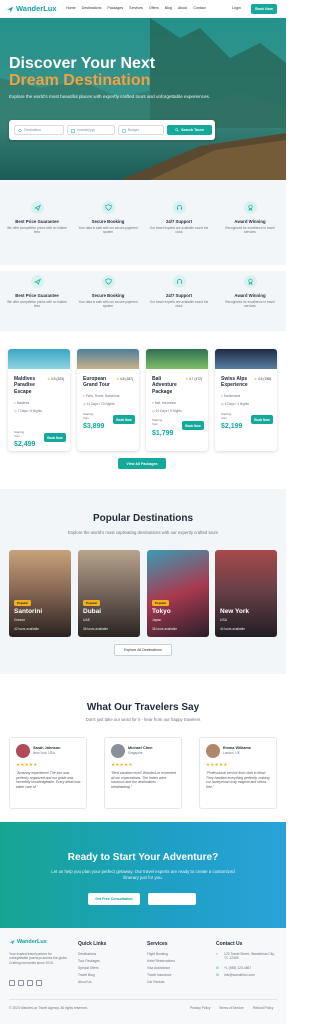 The height and width of the screenshot is (1024, 320). What do you see at coordinates (239, 975) in the screenshot?
I see `contact-email: info@wanderlux.com` at bounding box center [239, 975].